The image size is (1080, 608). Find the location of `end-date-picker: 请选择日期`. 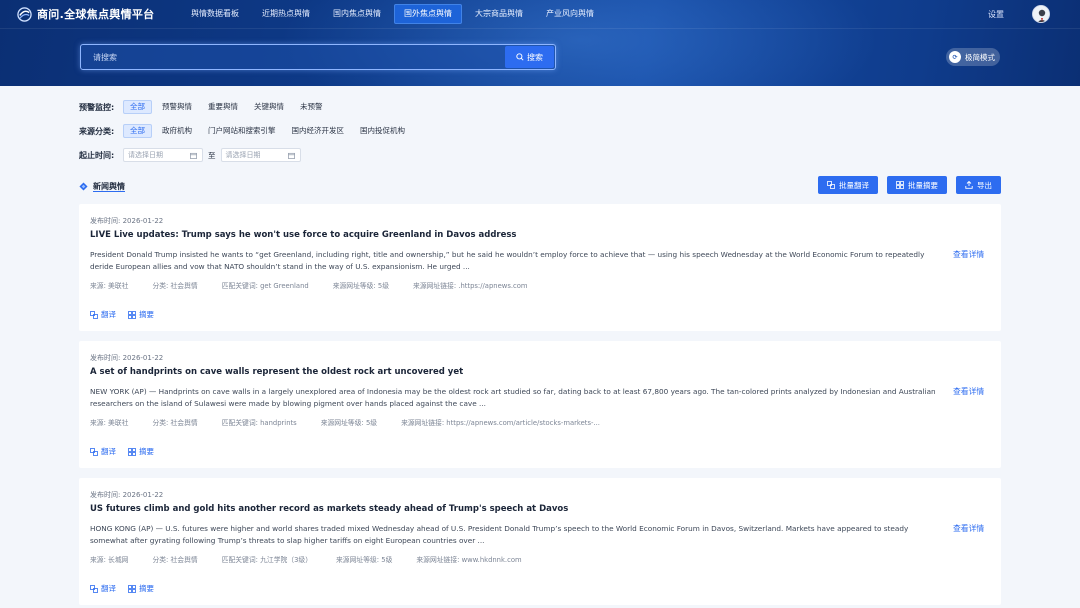

end-date-picker: 请选择日期 is located at coordinates (260, 155).